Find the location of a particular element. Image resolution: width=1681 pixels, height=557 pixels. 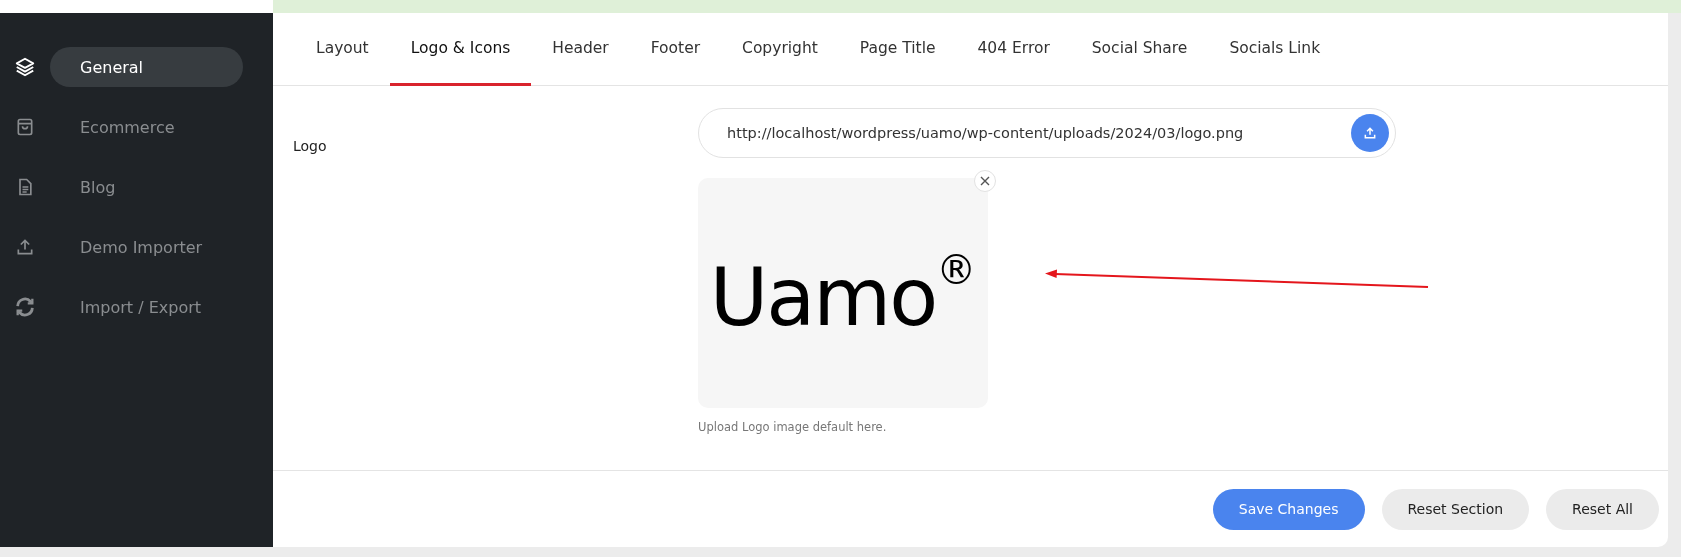

layers-icon is located at coordinates (25, 67).